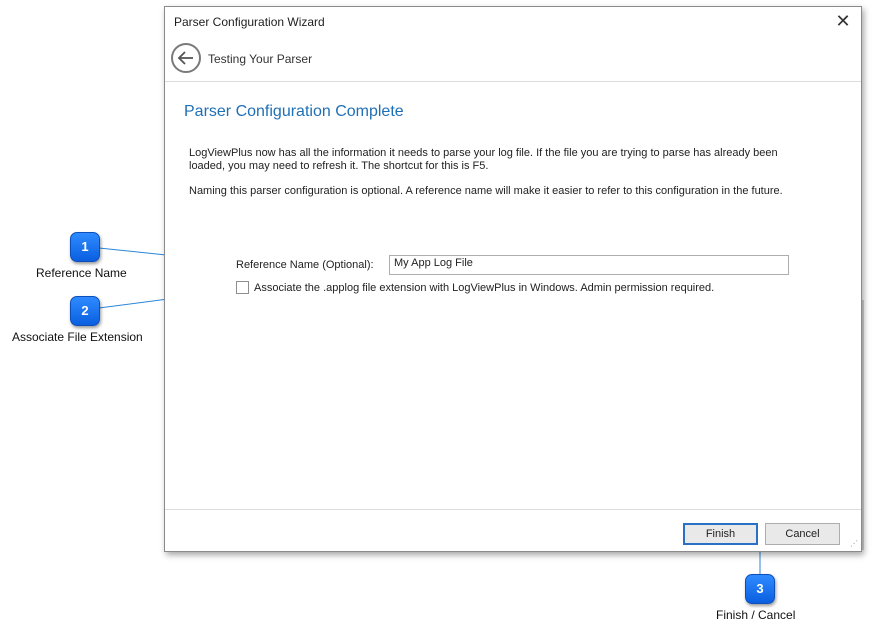 The image size is (872, 639). Describe the element at coordinates (513, 530) in the screenshot. I see `dialog-footer: Finish Cancel ⋰` at that location.